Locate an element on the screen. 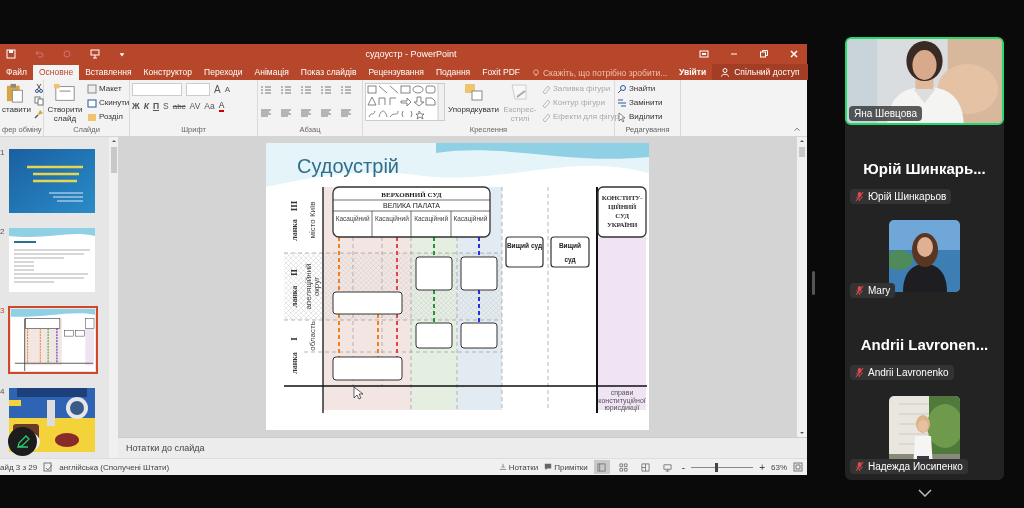 This screenshot has width=1024, height=508. level-label: ланка is located at coordinates (294, 296).